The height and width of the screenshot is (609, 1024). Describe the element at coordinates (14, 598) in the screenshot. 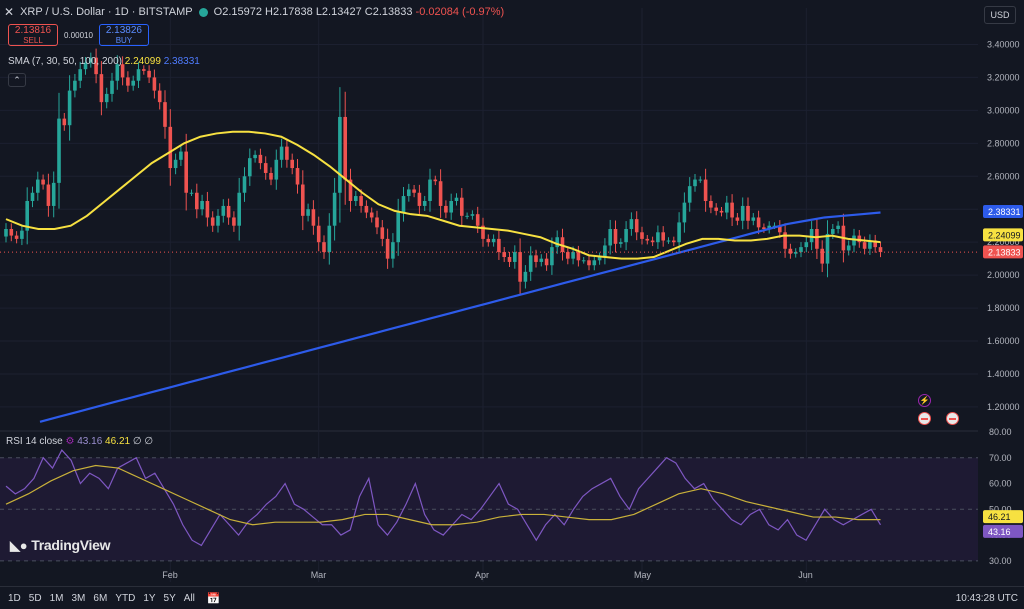

I see `range-1d: 1D` at that location.